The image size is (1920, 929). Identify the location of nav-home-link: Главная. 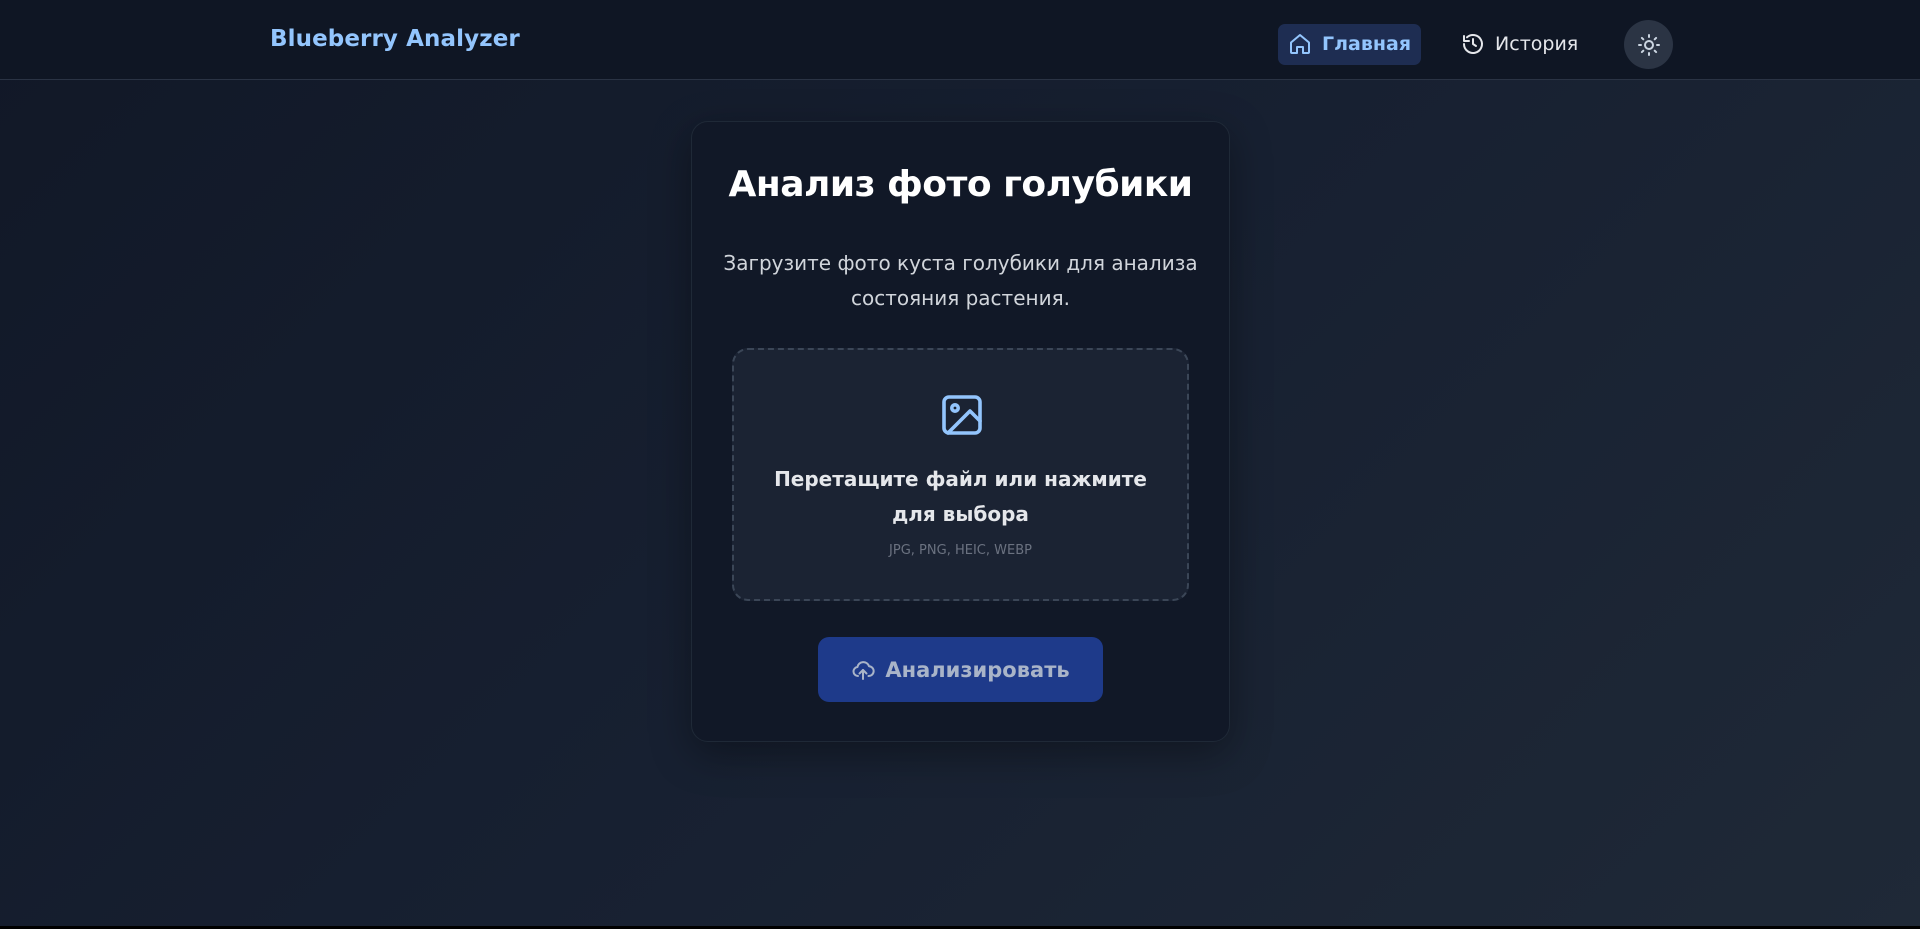
(1350, 44).